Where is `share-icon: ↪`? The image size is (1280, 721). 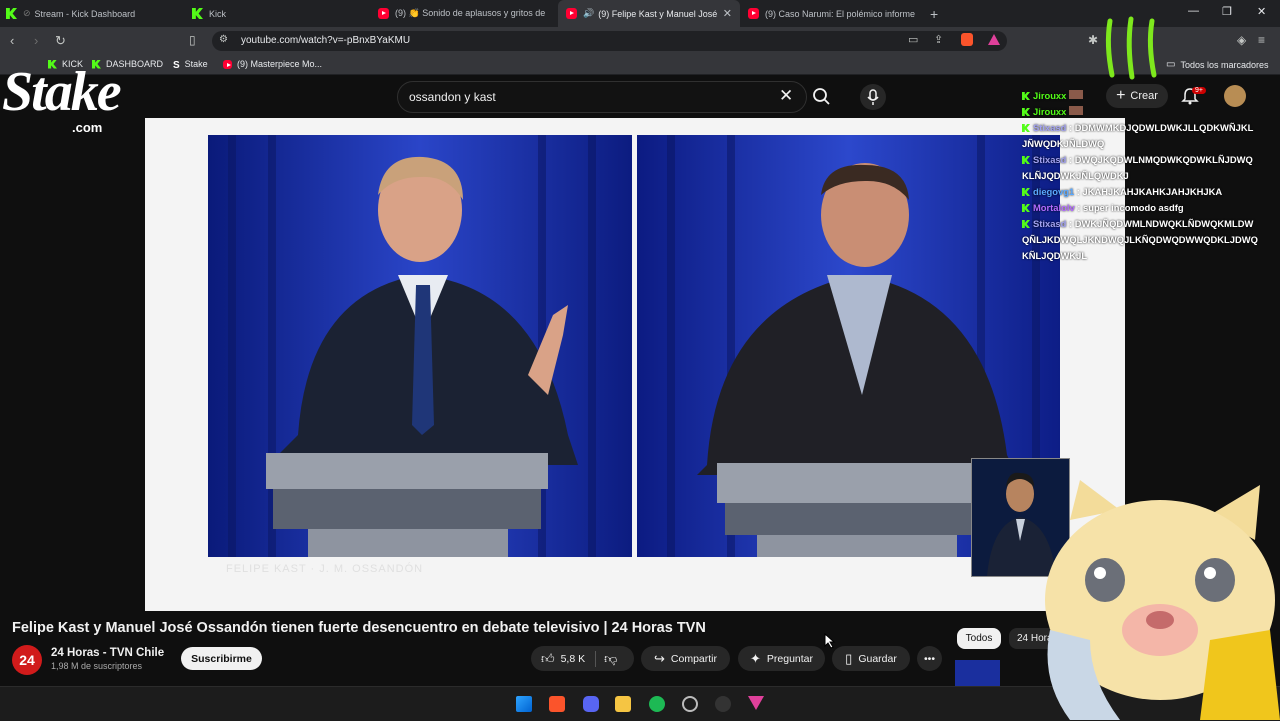 share-icon: ↪ is located at coordinates (659, 658).